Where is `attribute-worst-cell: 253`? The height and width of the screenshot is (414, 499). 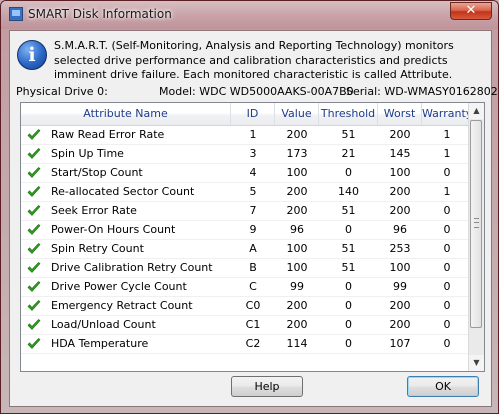
attribute-worst-cell: 253 is located at coordinates (400, 248).